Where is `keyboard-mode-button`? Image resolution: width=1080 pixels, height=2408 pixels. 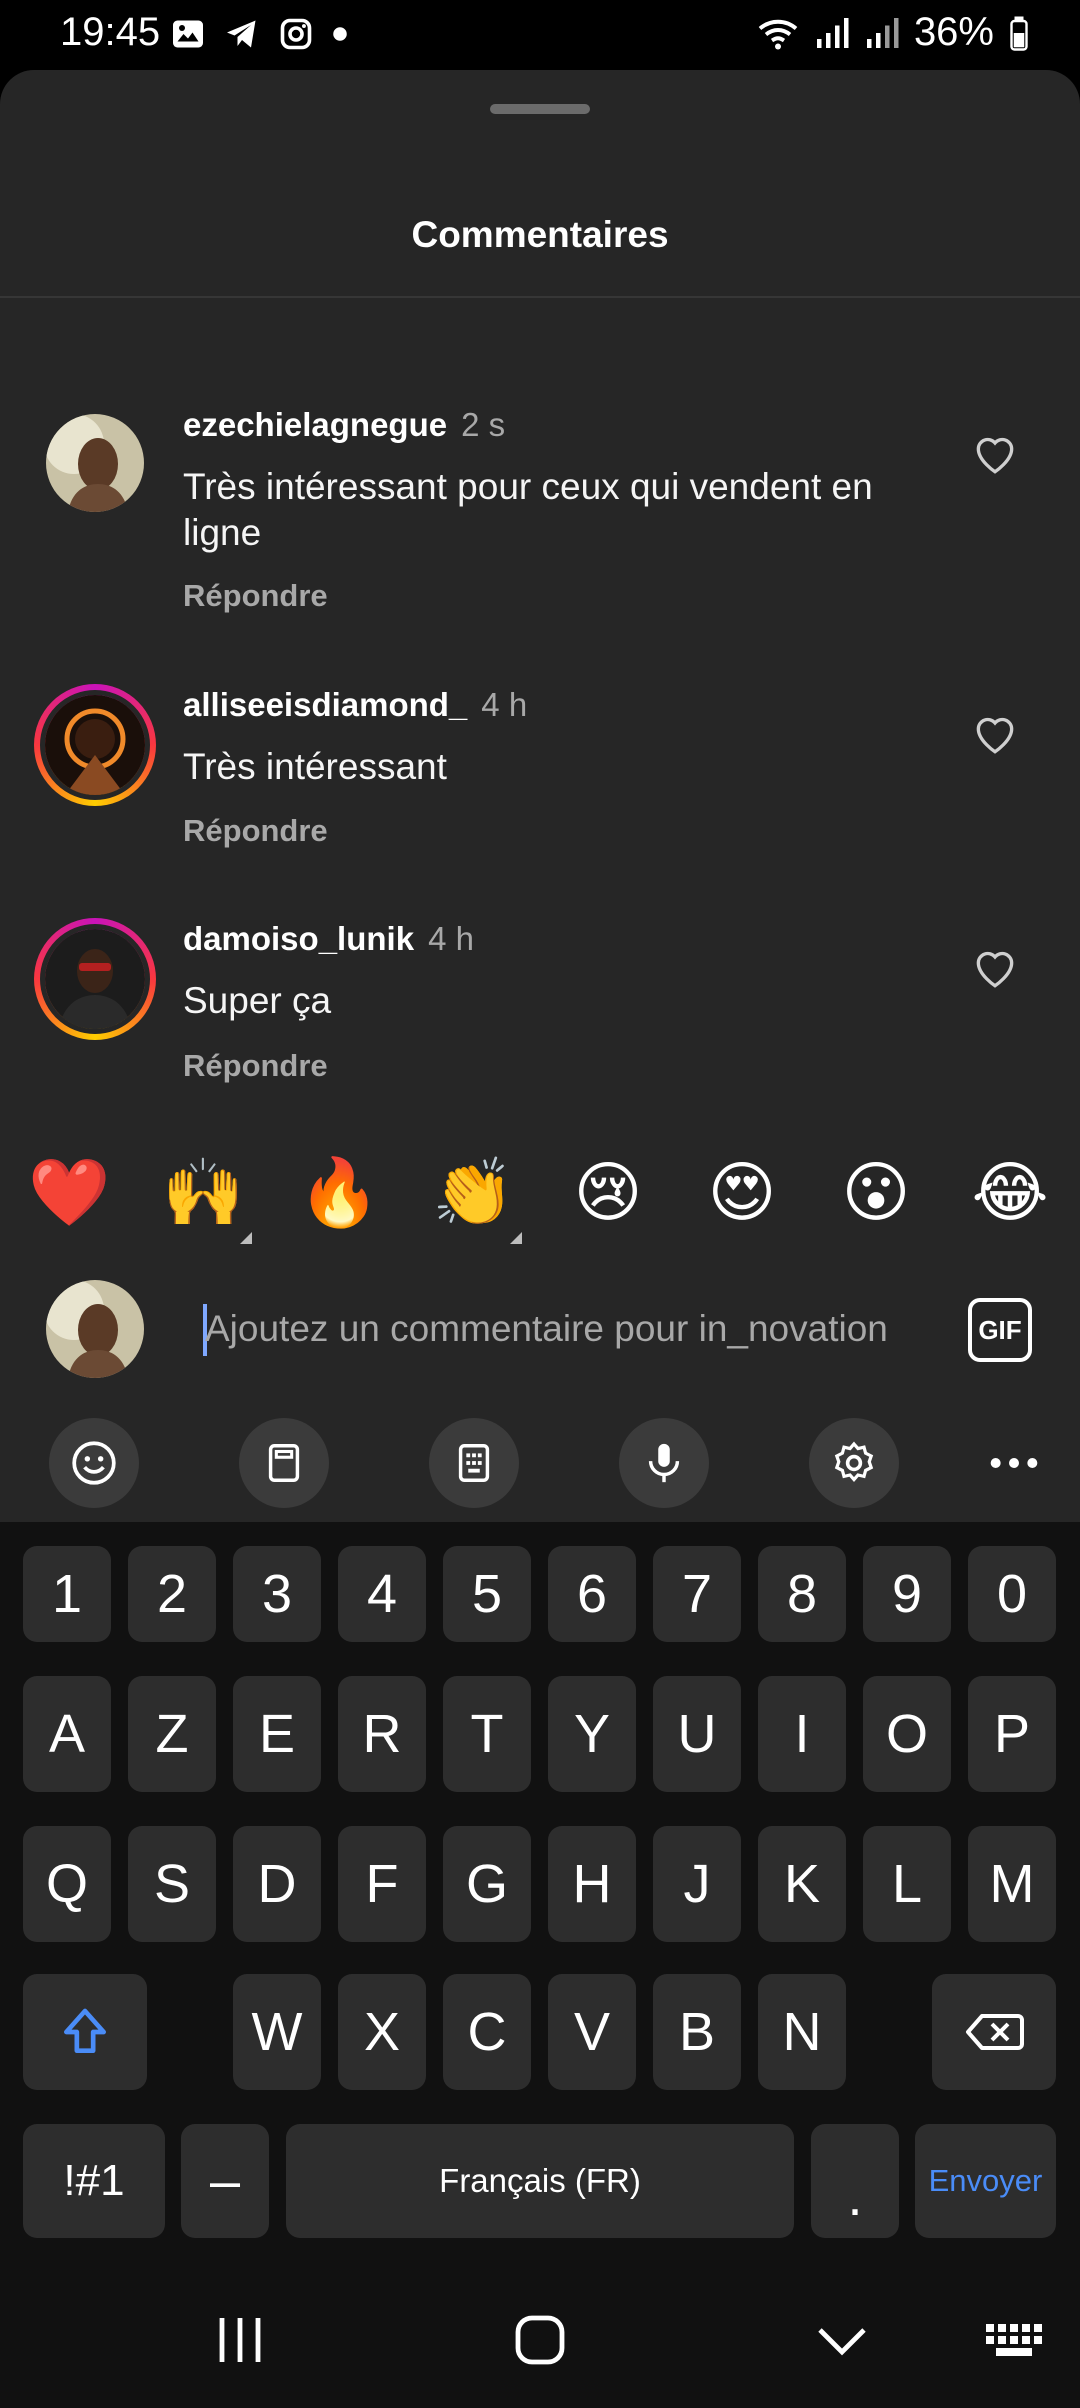 keyboard-mode-button is located at coordinates (474, 1463).